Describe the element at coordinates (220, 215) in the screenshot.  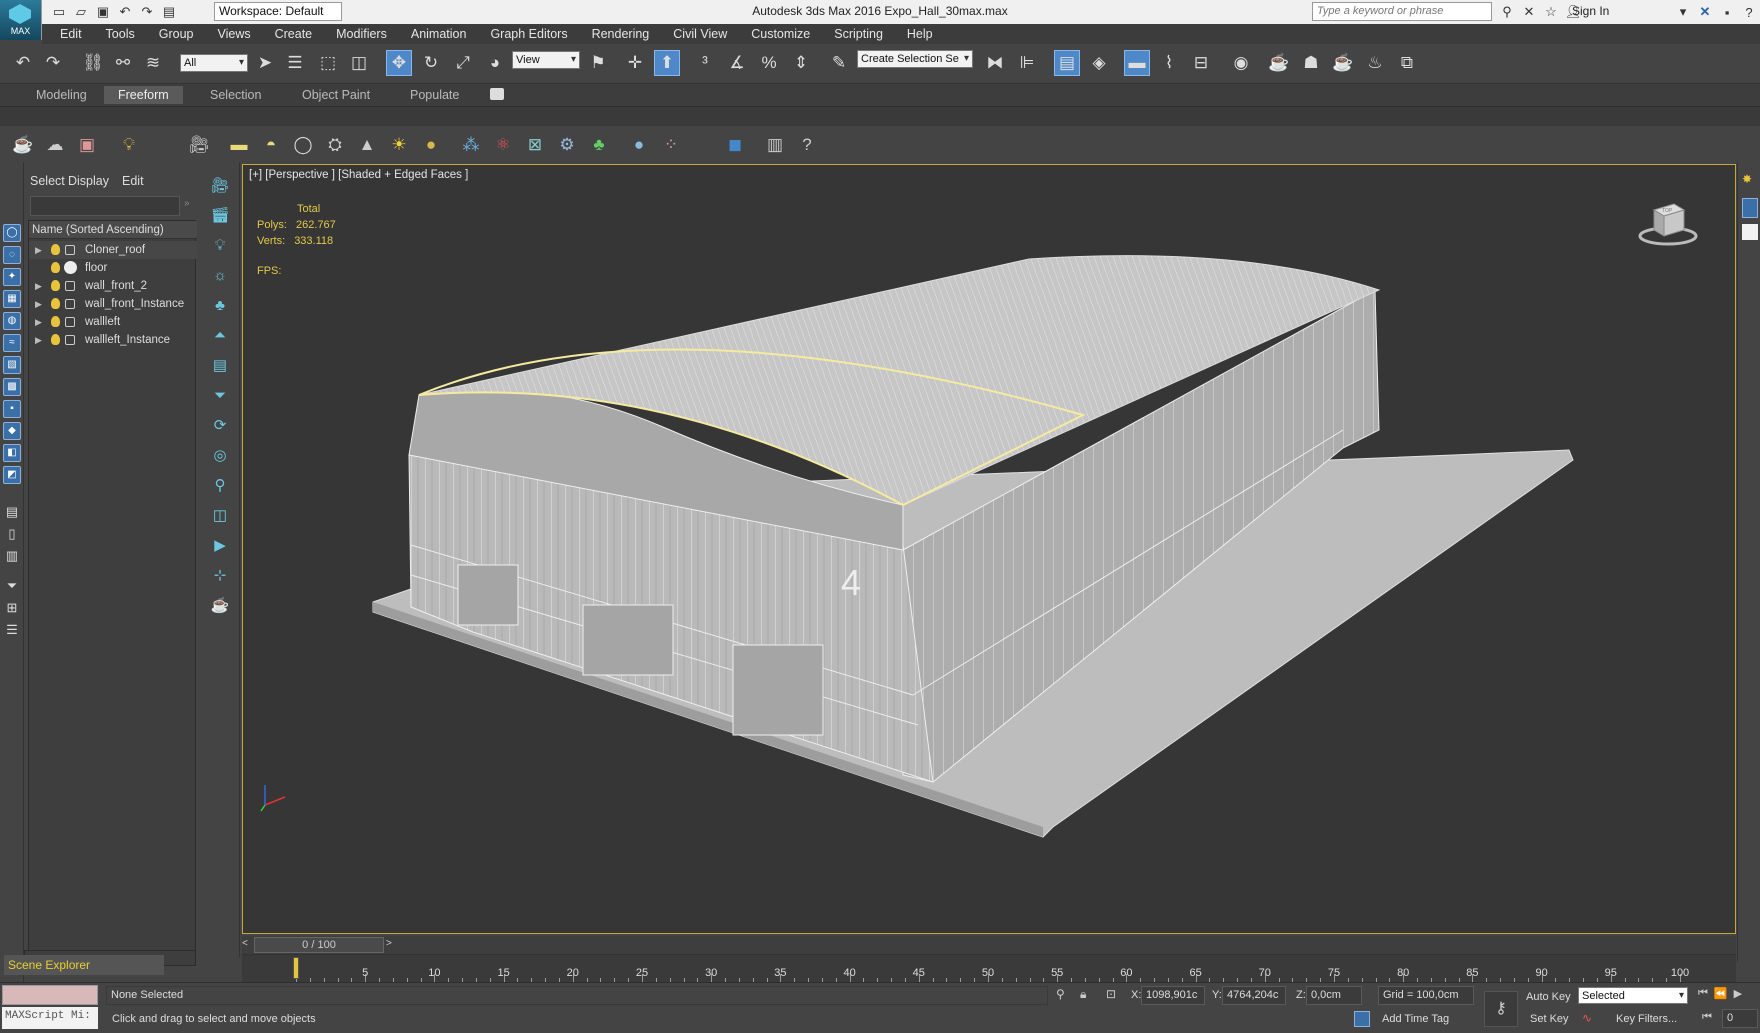
I see `camera-target-icon: 🎬︎` at that location.